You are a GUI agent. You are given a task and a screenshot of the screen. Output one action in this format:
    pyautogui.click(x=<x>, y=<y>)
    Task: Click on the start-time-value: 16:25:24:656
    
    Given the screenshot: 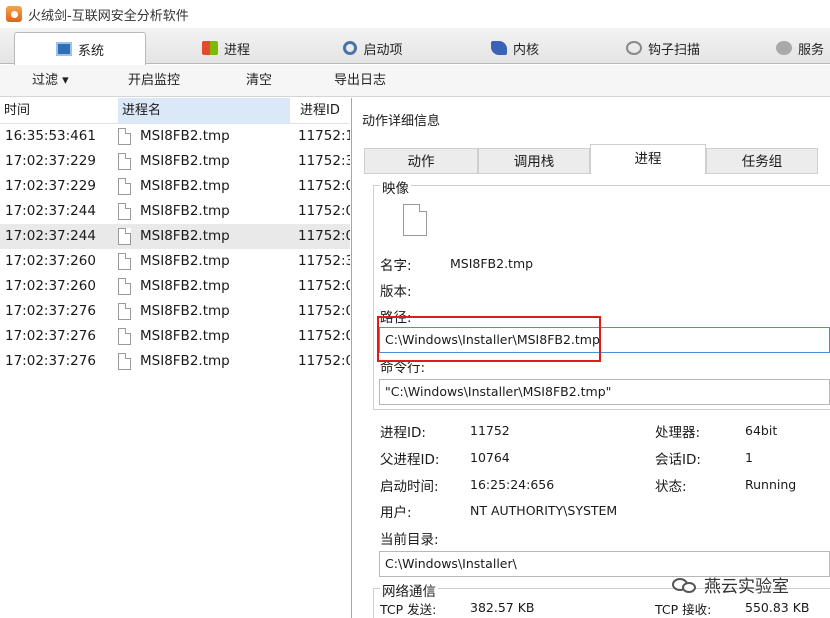 What is the action you would take?
    pyautogui.click(x=512, y=484)
    